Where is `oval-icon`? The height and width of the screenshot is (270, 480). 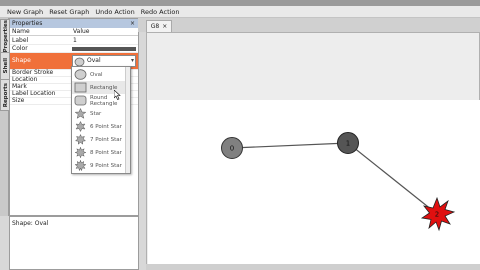 oval-icon is located at coordinates (80, 74).